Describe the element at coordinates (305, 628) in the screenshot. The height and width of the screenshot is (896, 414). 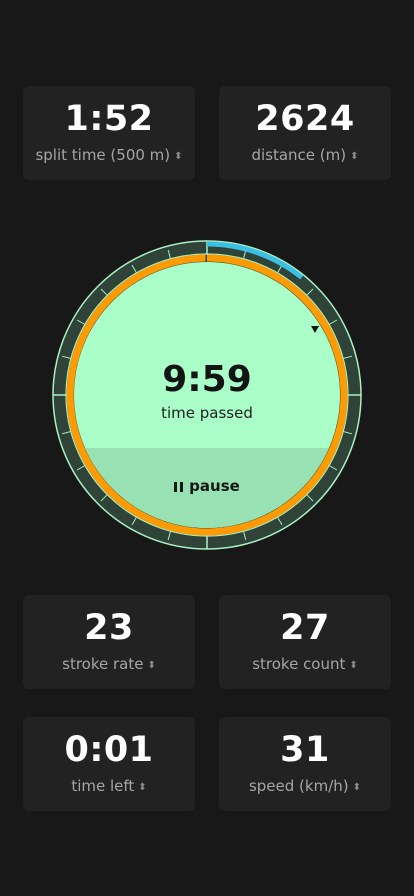
I see `stroke-count-value: 27` at that location.